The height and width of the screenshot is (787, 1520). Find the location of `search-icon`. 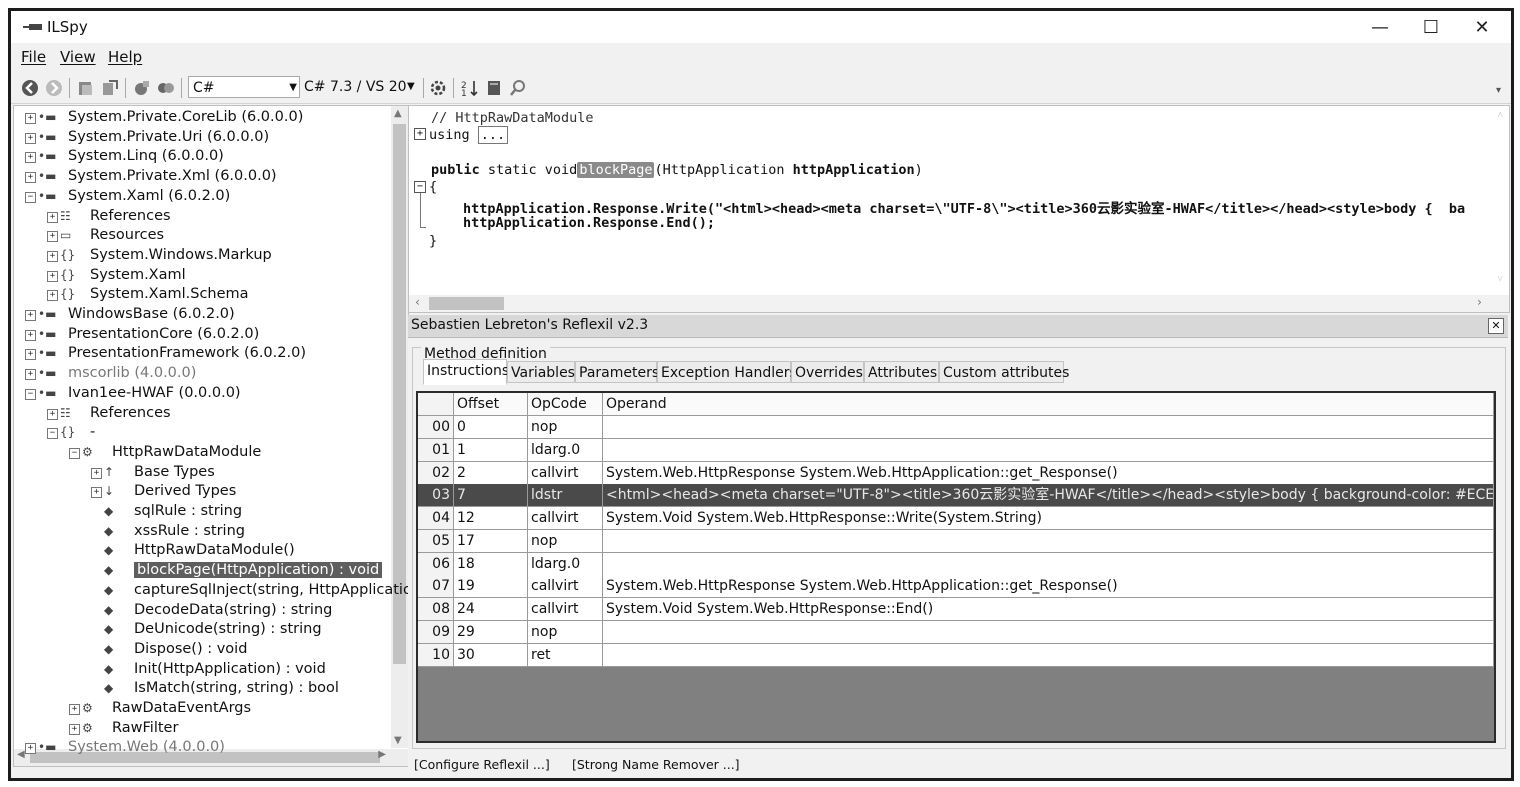

search-icon is located at coordinates (518, 88).